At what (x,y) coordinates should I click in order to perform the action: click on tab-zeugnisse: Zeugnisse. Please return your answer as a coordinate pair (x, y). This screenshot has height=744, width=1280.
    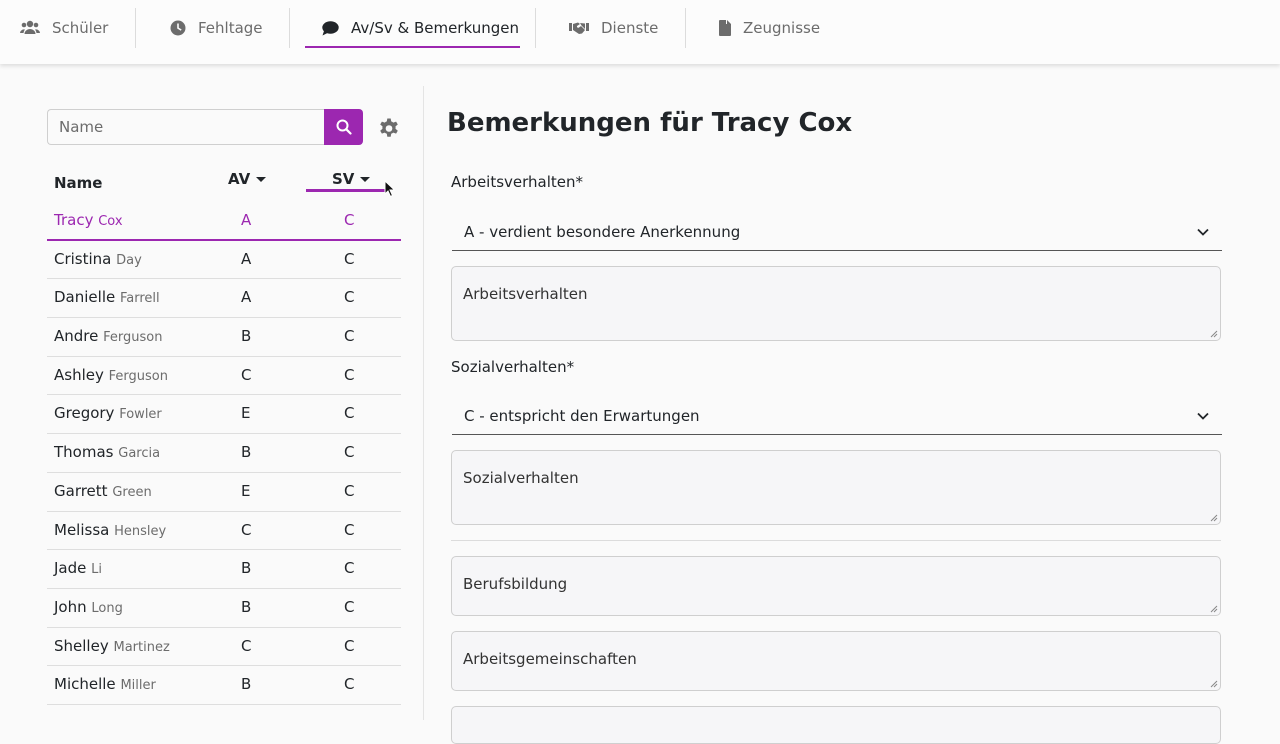
    Looking at the image, I should click on (769, 28).